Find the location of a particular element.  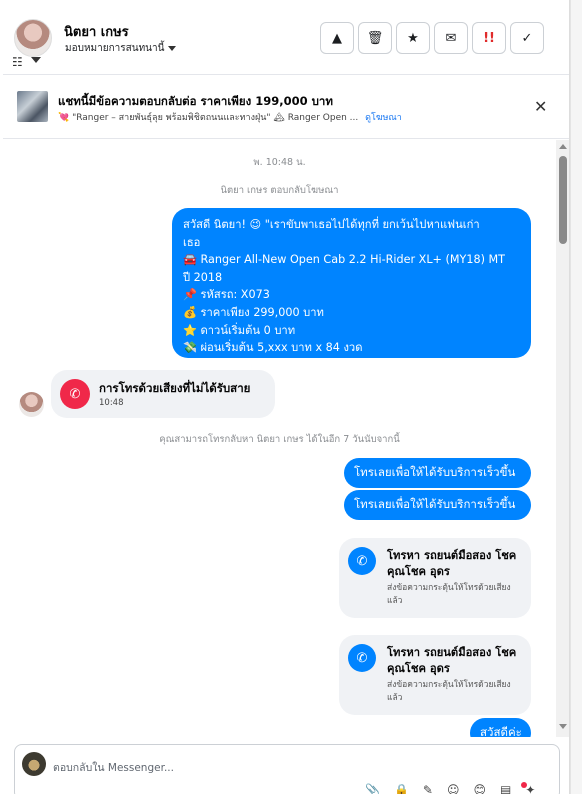

star-icon: ★ is located at coordinates (413, 38).